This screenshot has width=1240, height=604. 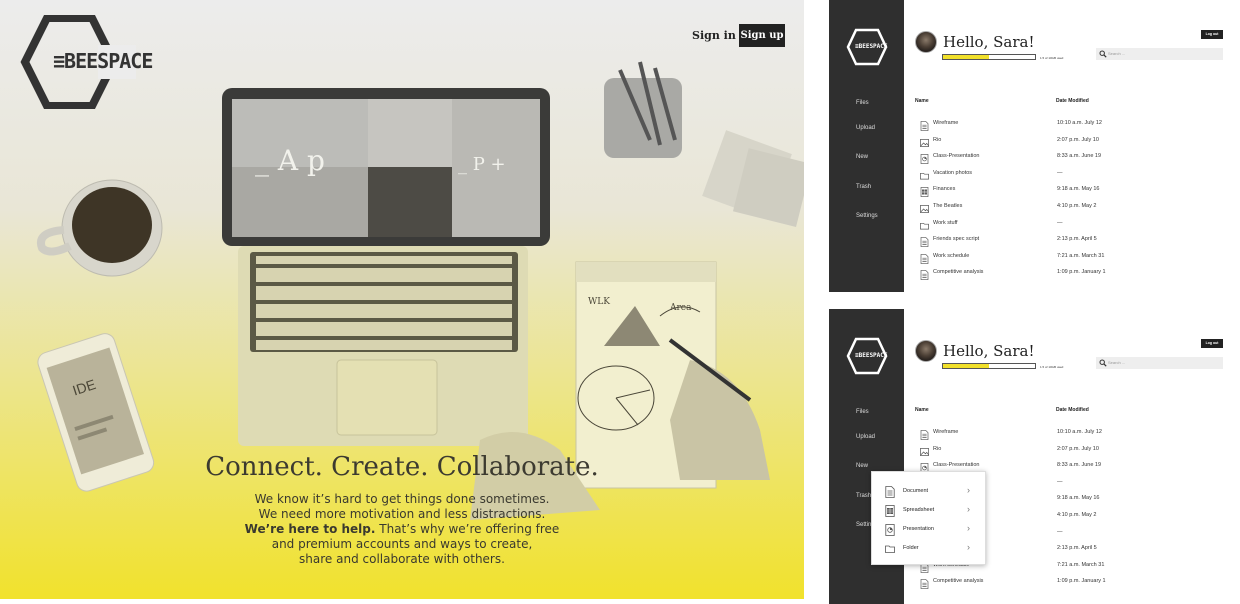 I want to click on file-date: 9:18 a.m. May 16, so click(x=1078, y=189).